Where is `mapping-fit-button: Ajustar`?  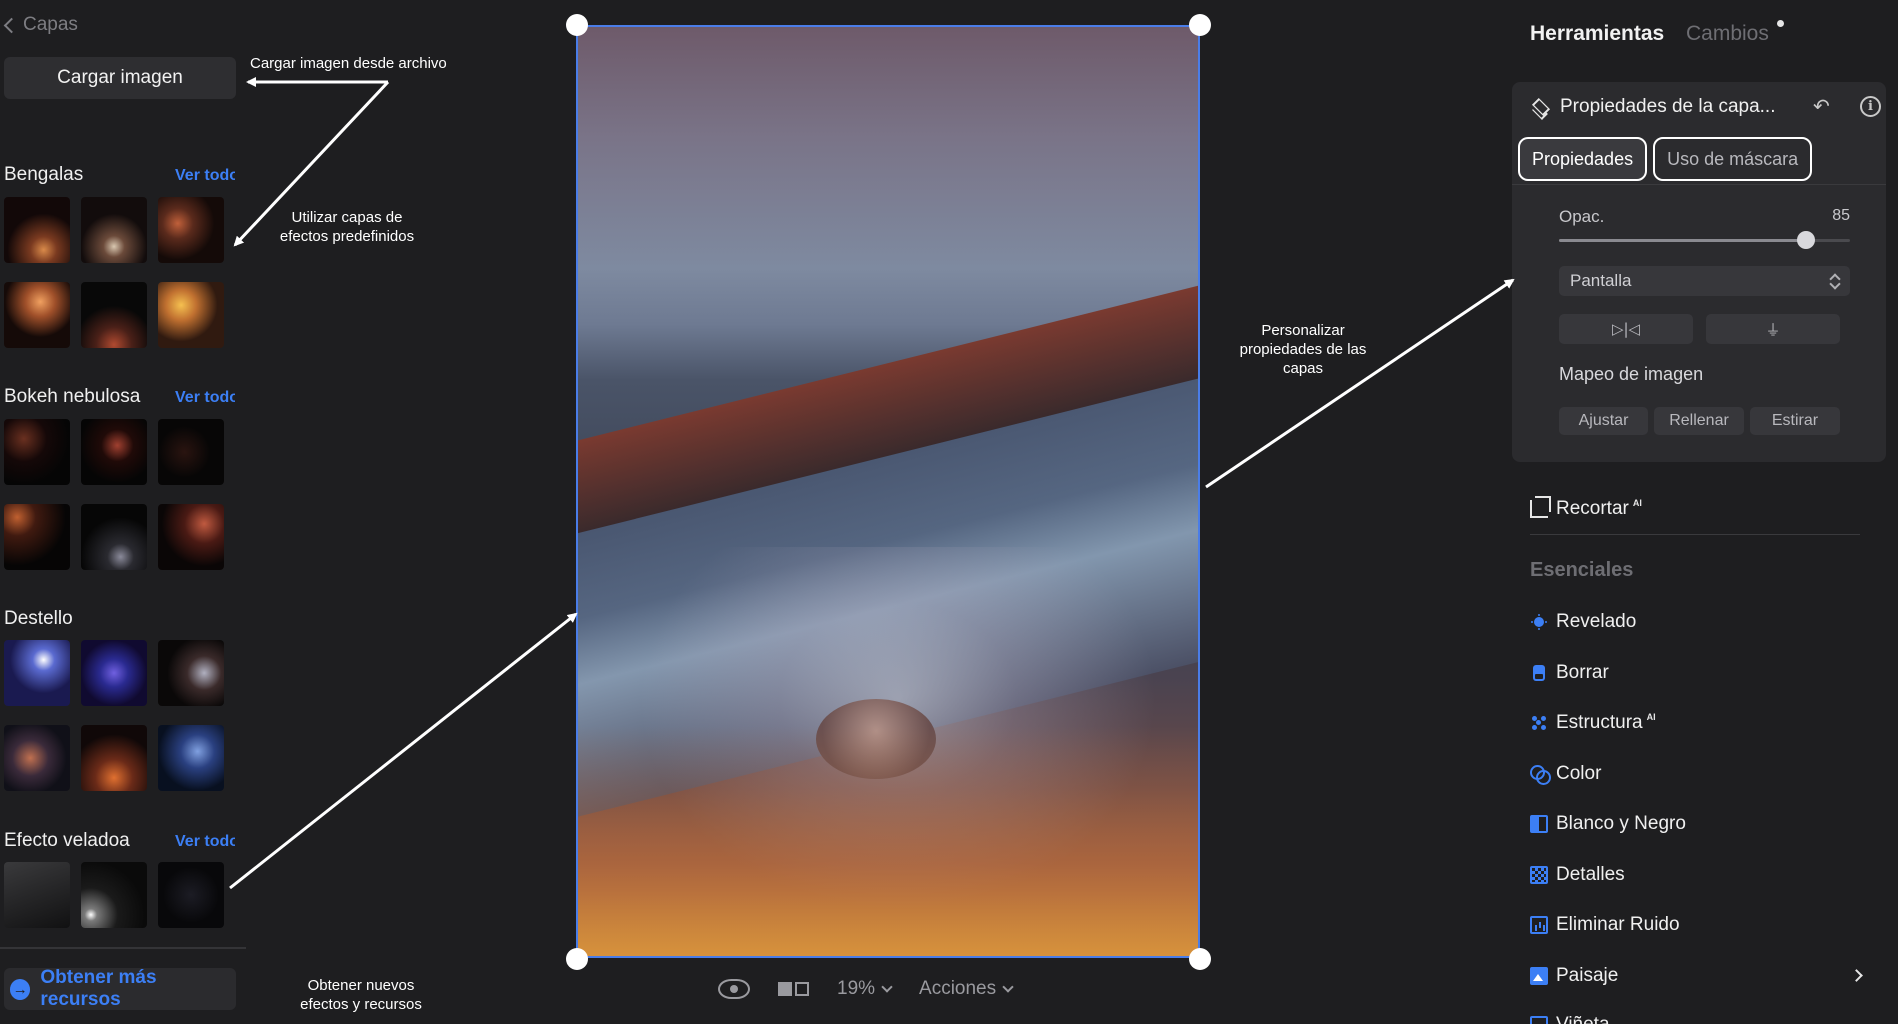 mapping-fit-button: Ajustar is located at coordinates (1603, 421).